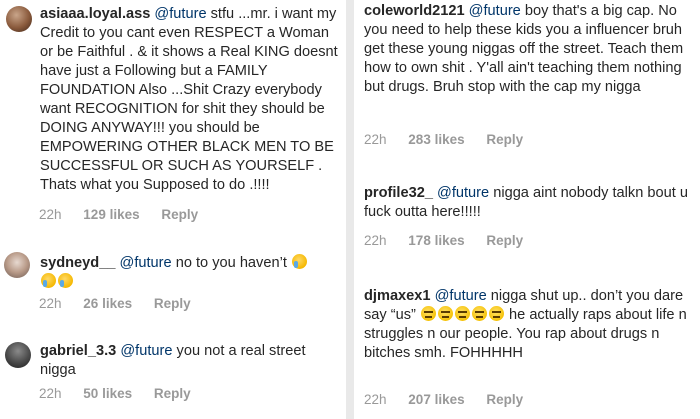 The image size is (700, 419). Describe the element at coordinates (107, 393) in the screenshot. I see `likes-link: 50 likes` at that location.